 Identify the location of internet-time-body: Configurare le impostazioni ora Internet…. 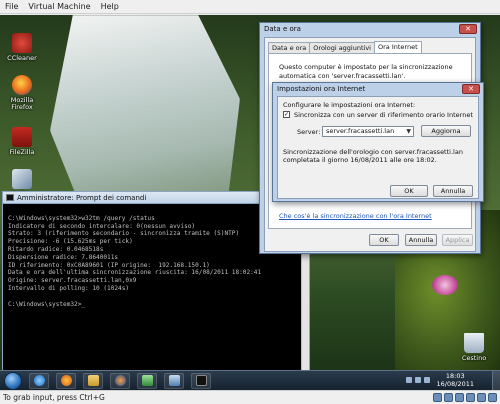
(378, 147).